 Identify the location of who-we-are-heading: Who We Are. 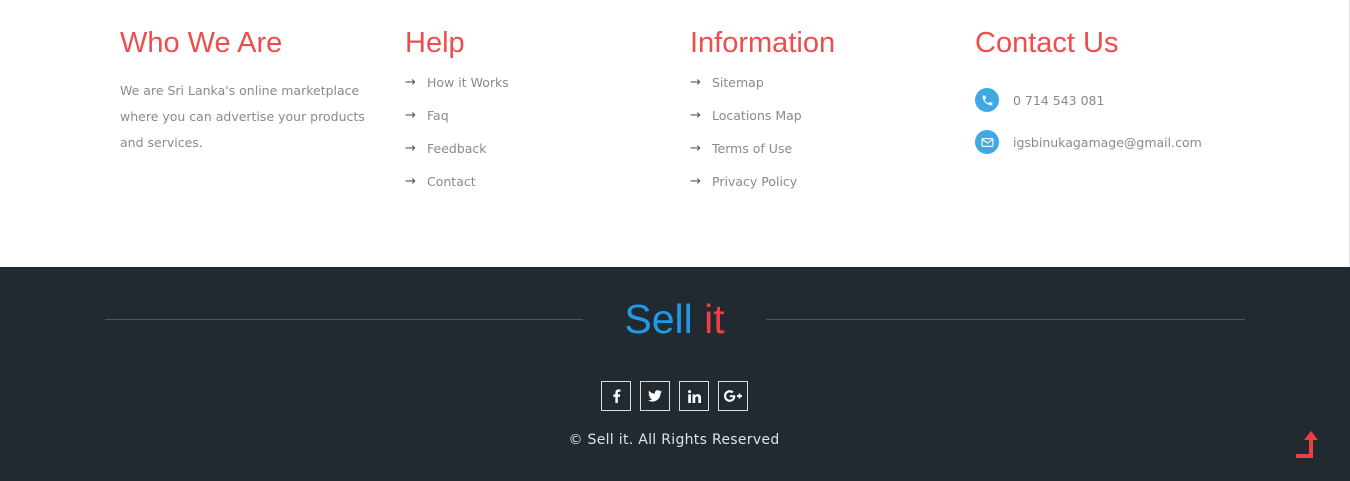
(201, 43).